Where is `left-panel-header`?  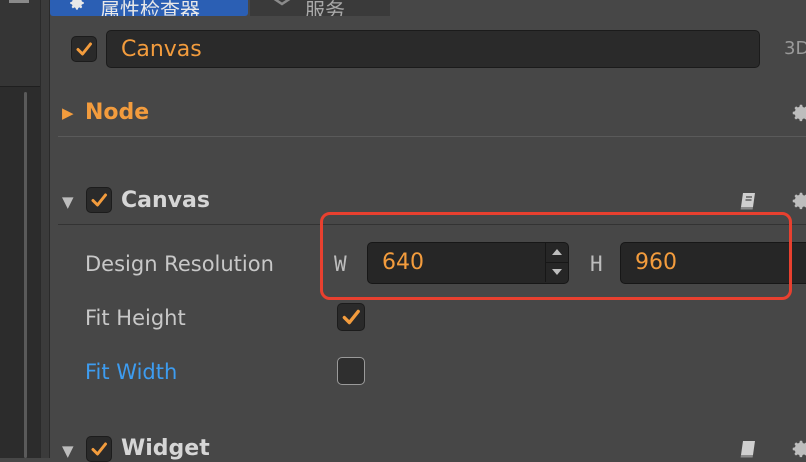
left-panel-header is located at coordinates (20, 43).